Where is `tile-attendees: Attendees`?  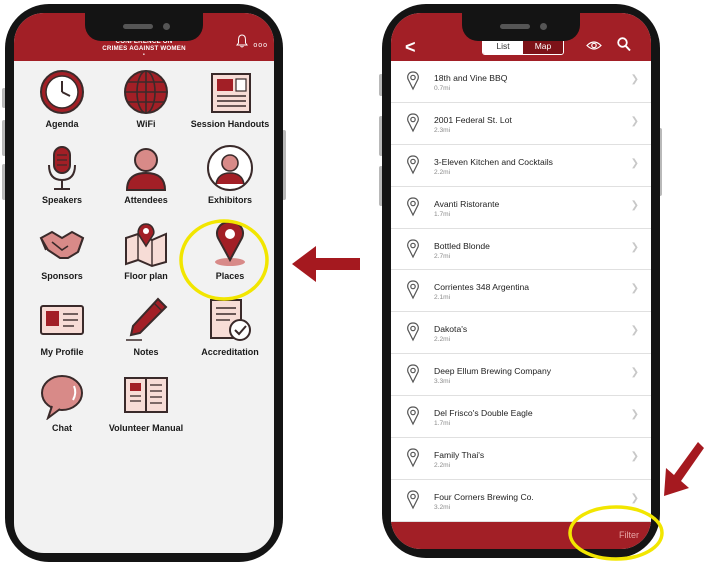 tile-attendees: Attendees is located at coordinates (146, 178).